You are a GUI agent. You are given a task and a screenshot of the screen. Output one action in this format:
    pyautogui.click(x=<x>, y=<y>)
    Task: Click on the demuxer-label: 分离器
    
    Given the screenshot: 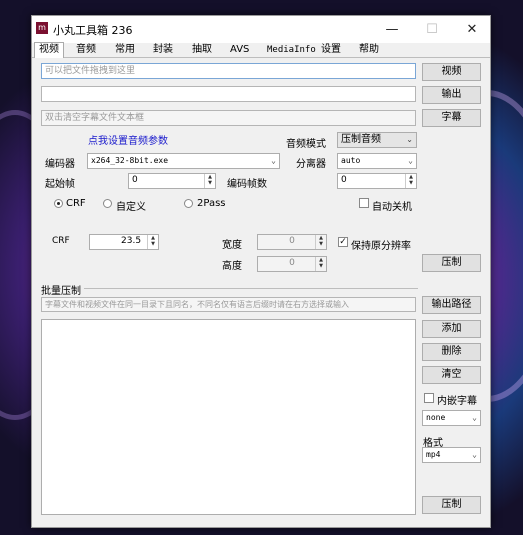 What is the action you would take?
    pyautogui.click(x=311, y=164)
    